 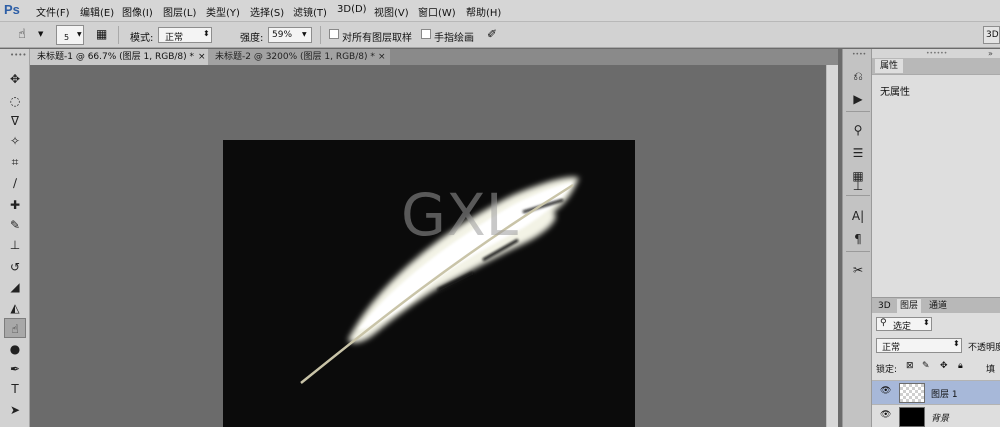 I want to click on layer-row-background: 👁︎ 背景, so click(x=936, y=415).